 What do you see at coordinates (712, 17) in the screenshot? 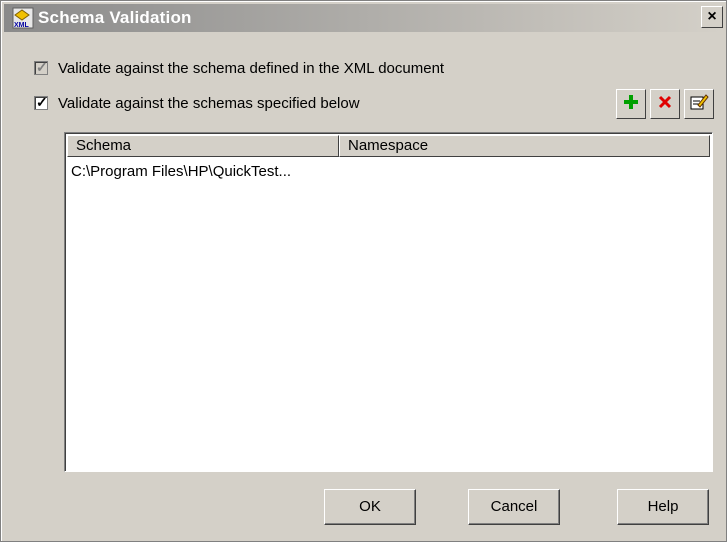
I see `close-button: ×` at bounding box center [712, 17].